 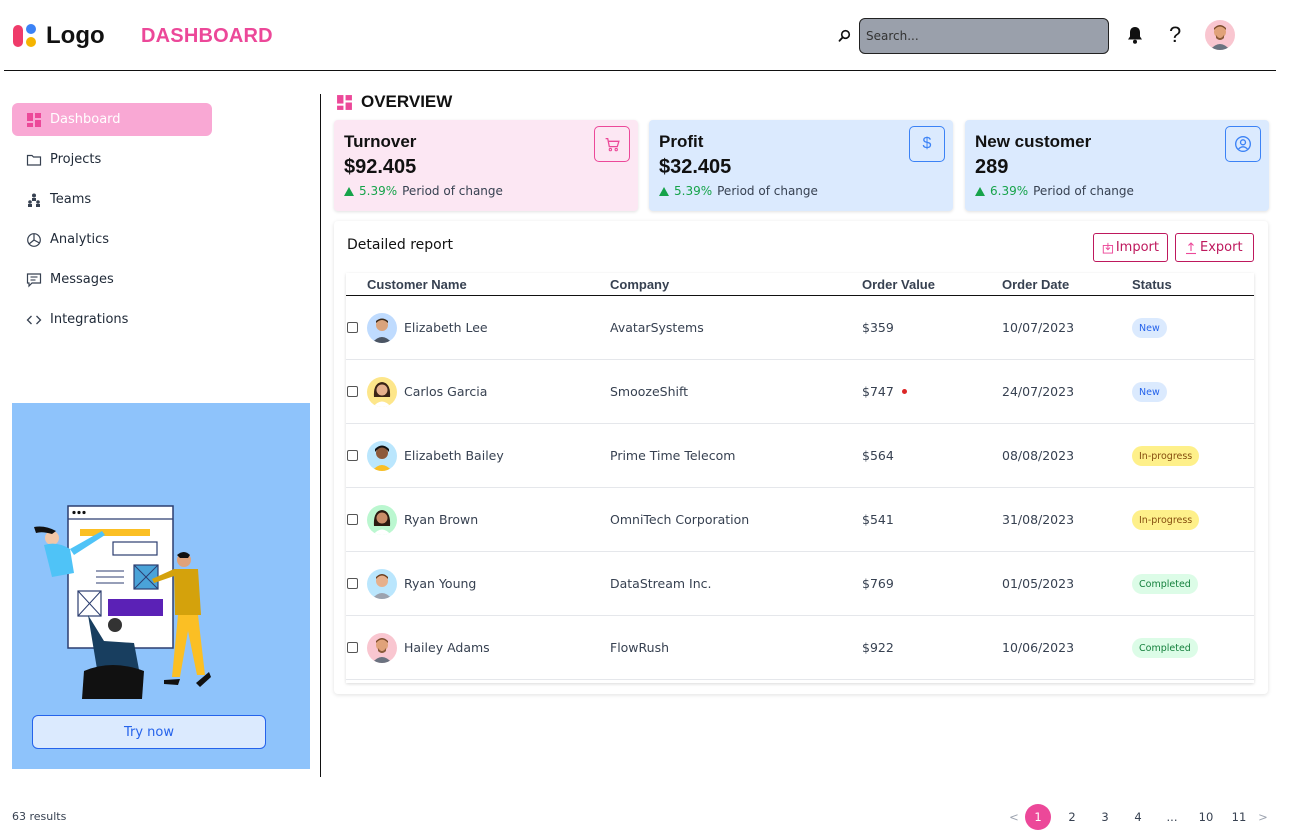 I want to click on company-name: DataStream Inc., so click(x=661, y=583).